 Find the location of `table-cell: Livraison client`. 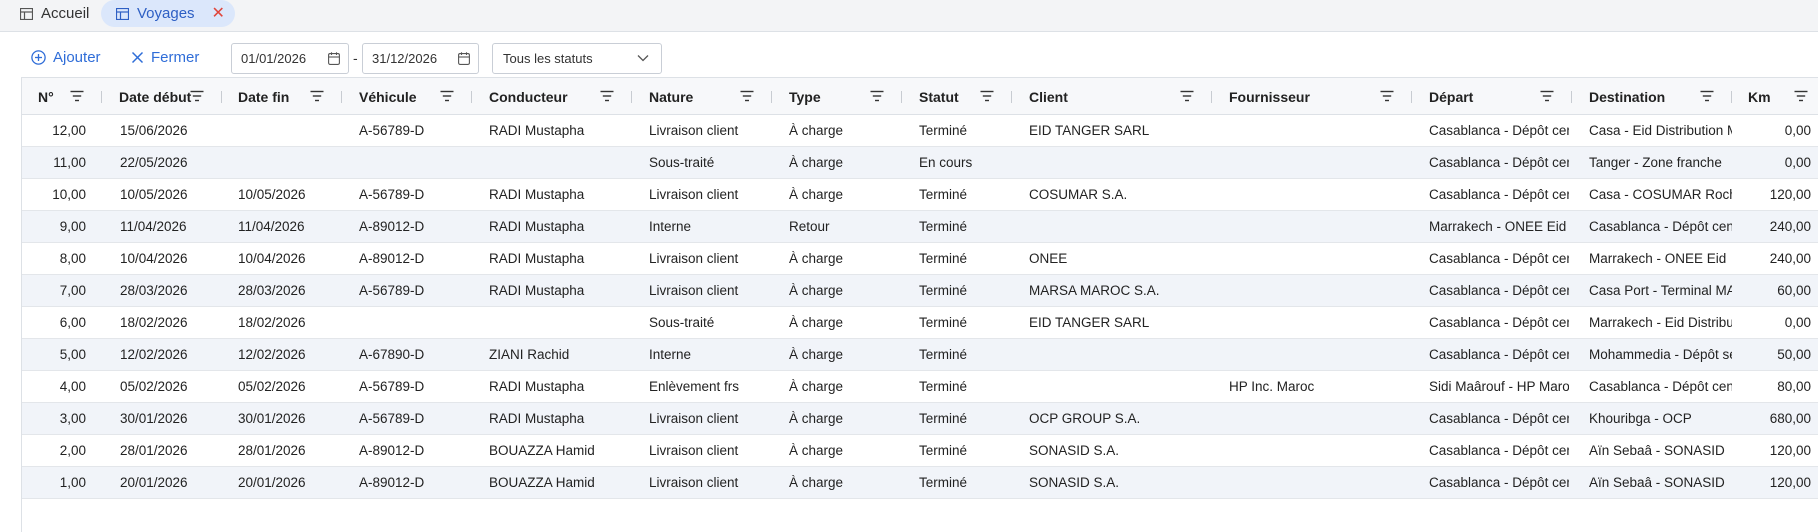

table-cell: Livraison client is located at coordinates (694, 290).